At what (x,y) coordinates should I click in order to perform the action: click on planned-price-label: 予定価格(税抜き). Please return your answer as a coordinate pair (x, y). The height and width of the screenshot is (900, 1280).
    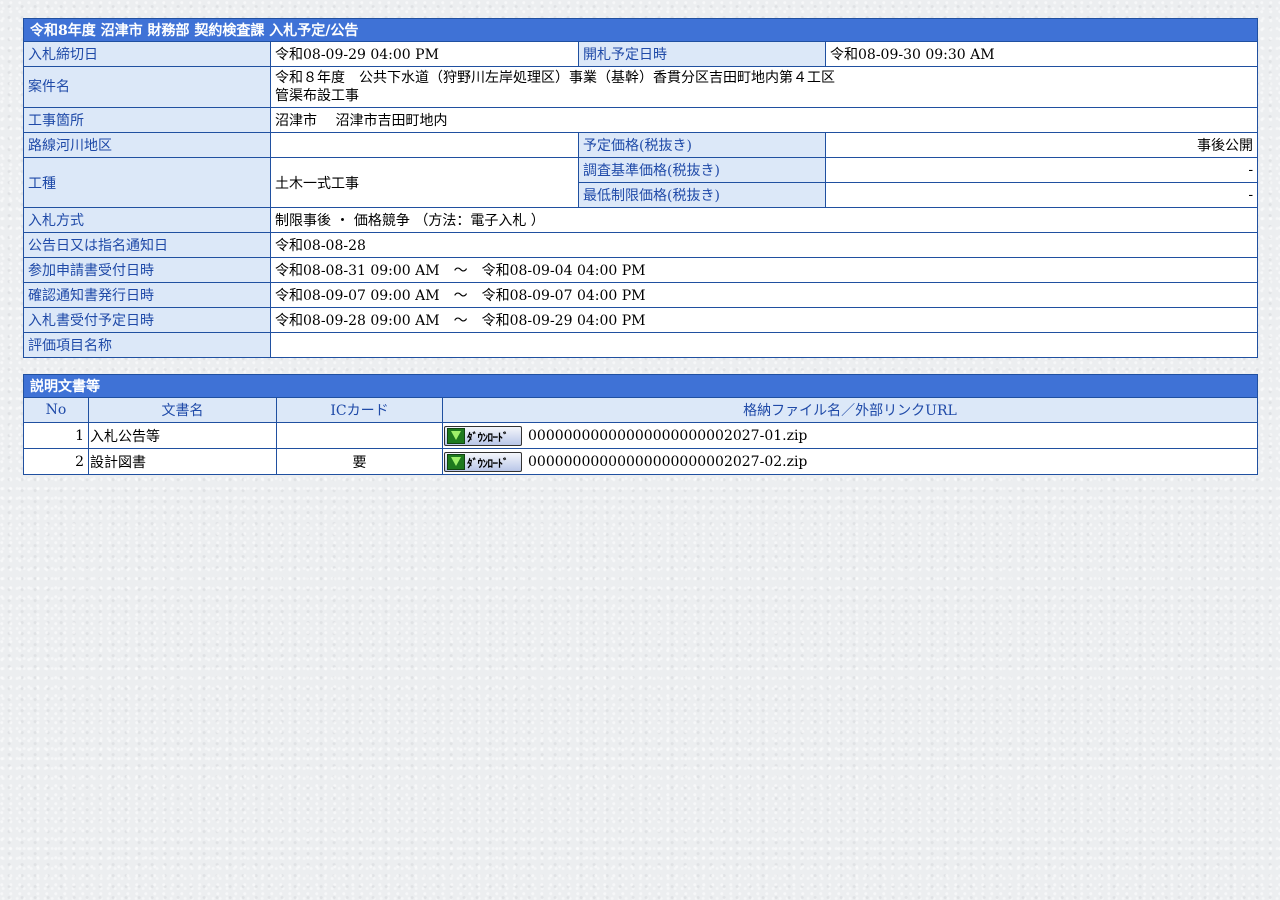
    Looking at the image, I should click on (702, 145).